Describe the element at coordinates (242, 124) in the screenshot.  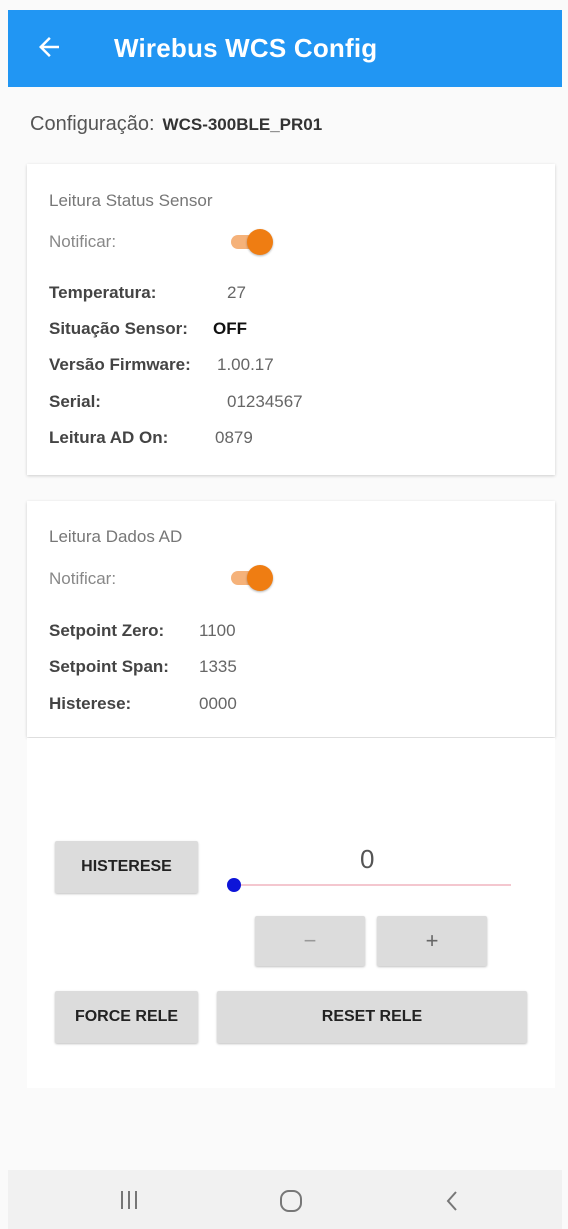
I see `config-value: WCS-300BLE_PR01` at that location.